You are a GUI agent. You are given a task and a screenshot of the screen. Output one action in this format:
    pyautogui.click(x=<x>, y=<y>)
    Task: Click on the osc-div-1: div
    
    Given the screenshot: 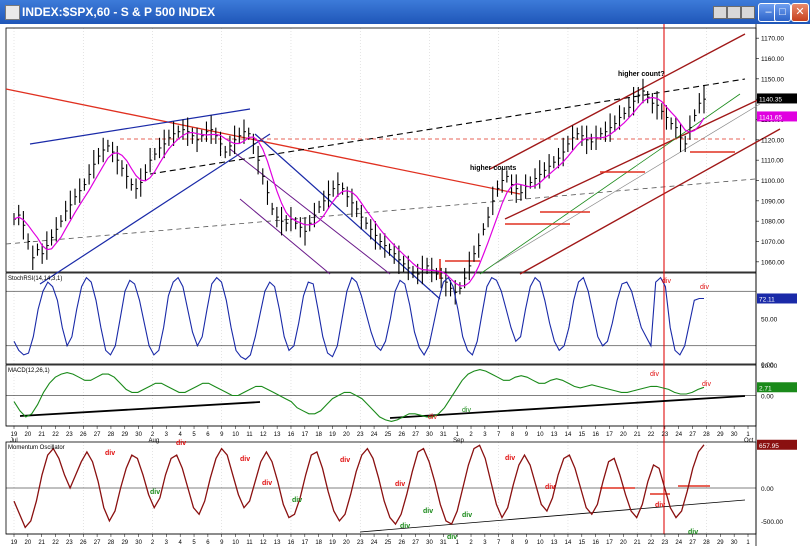 What is the action you would take?
    pyautogui.click(x=181, y=443)
    